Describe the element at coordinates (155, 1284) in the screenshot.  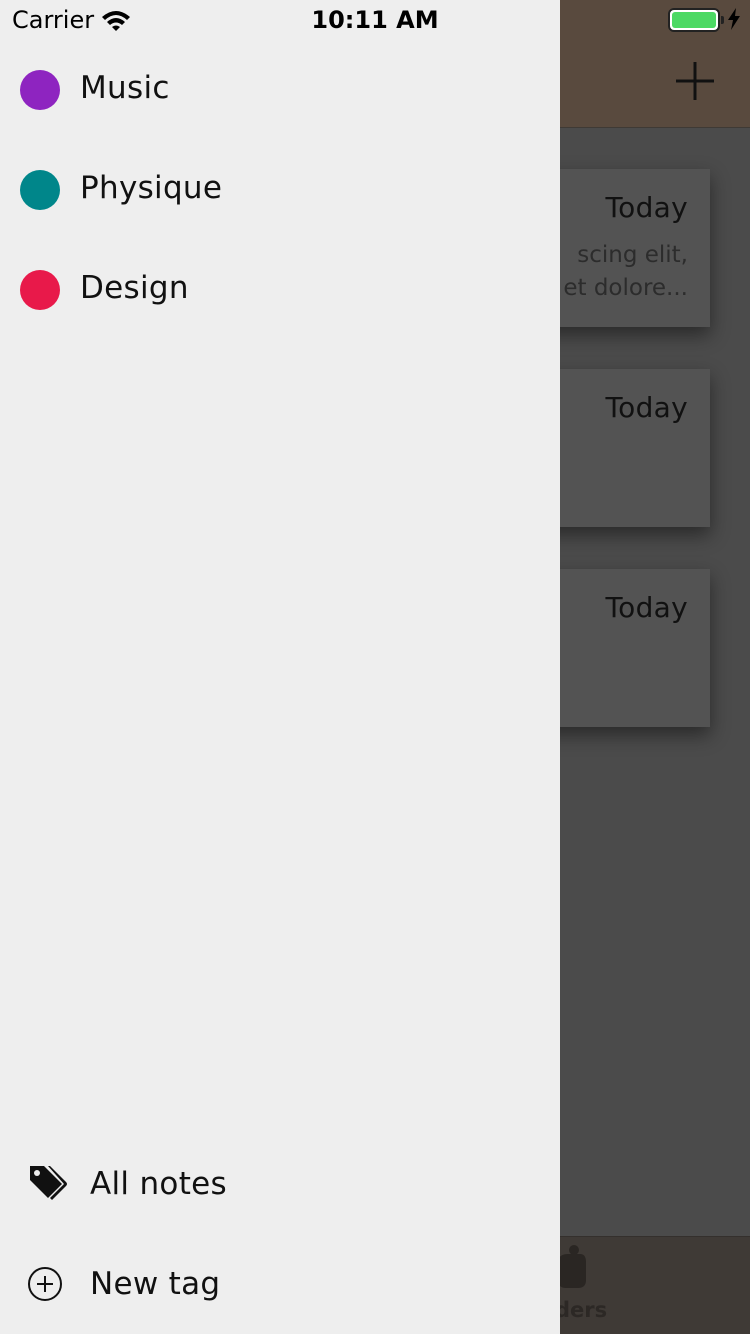
I see `new-tag-label: New tag` at that location.